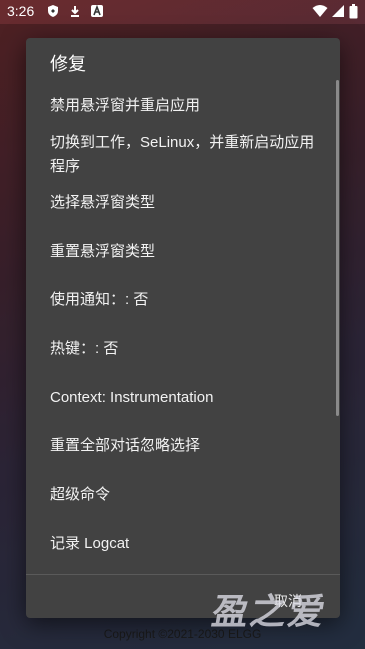 This screenshot has height=649, width=365. Describe the element at coordinates (185, 349) in the screenshot. I see `menu-item-hotkey: 热键：: 否` at that location.